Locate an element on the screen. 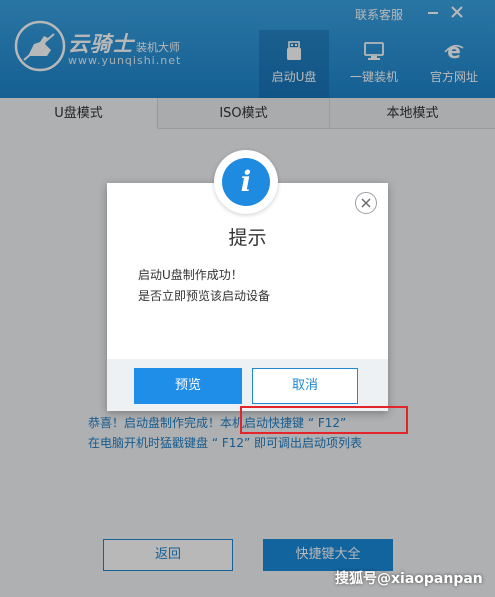 This screenshot has height=597, width=495. info-badge: i is located at coordinates (246, 182).